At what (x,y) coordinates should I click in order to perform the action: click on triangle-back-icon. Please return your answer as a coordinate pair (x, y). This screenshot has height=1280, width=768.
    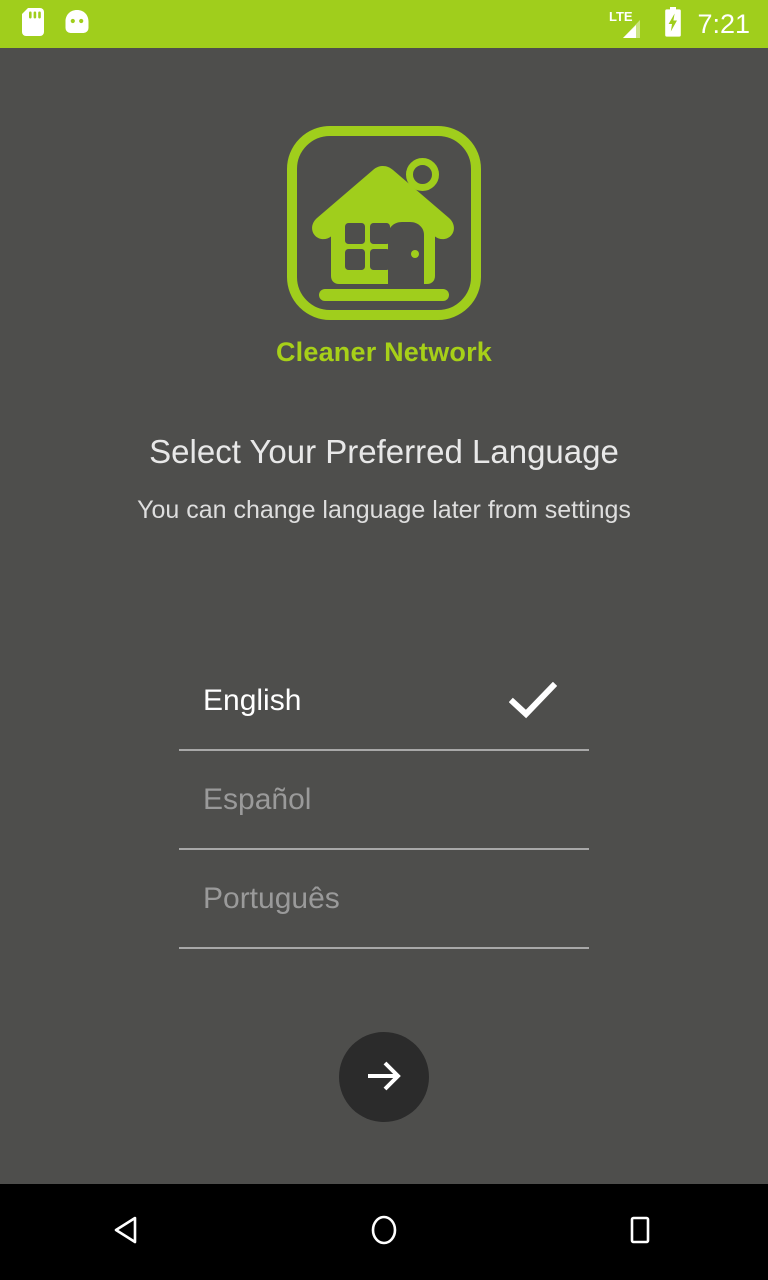
    Looking at the image, I should click on (128, 1232).